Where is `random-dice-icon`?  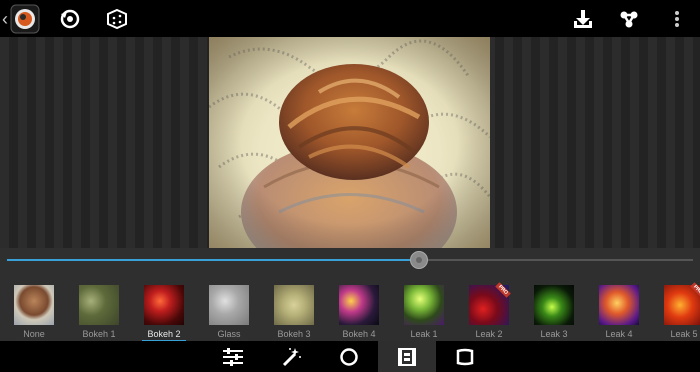
random-dice-icon is located at coordinates (117, 19).